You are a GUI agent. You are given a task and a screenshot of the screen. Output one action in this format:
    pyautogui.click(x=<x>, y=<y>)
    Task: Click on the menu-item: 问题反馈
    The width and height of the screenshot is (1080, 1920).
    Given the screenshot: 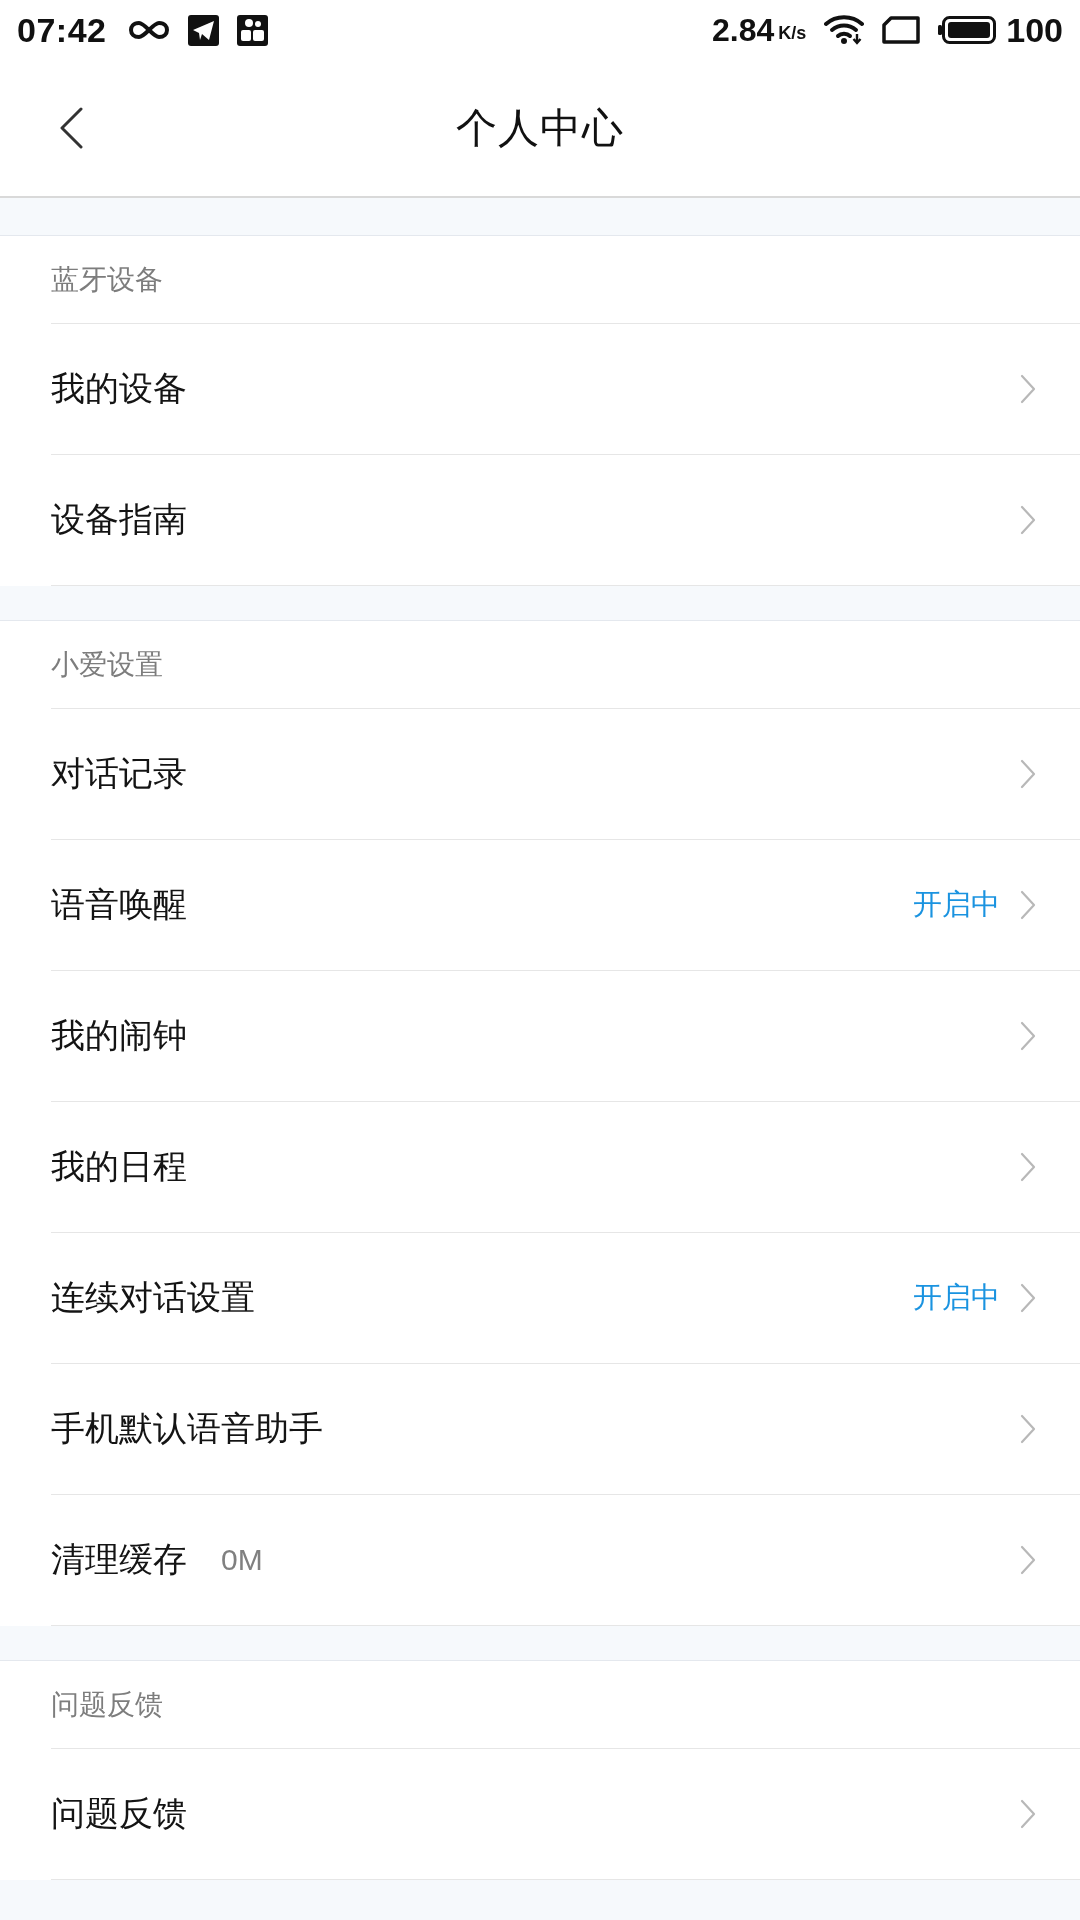 What is the action you would take?
    pyautogui.click(x=119, y=1814)
    